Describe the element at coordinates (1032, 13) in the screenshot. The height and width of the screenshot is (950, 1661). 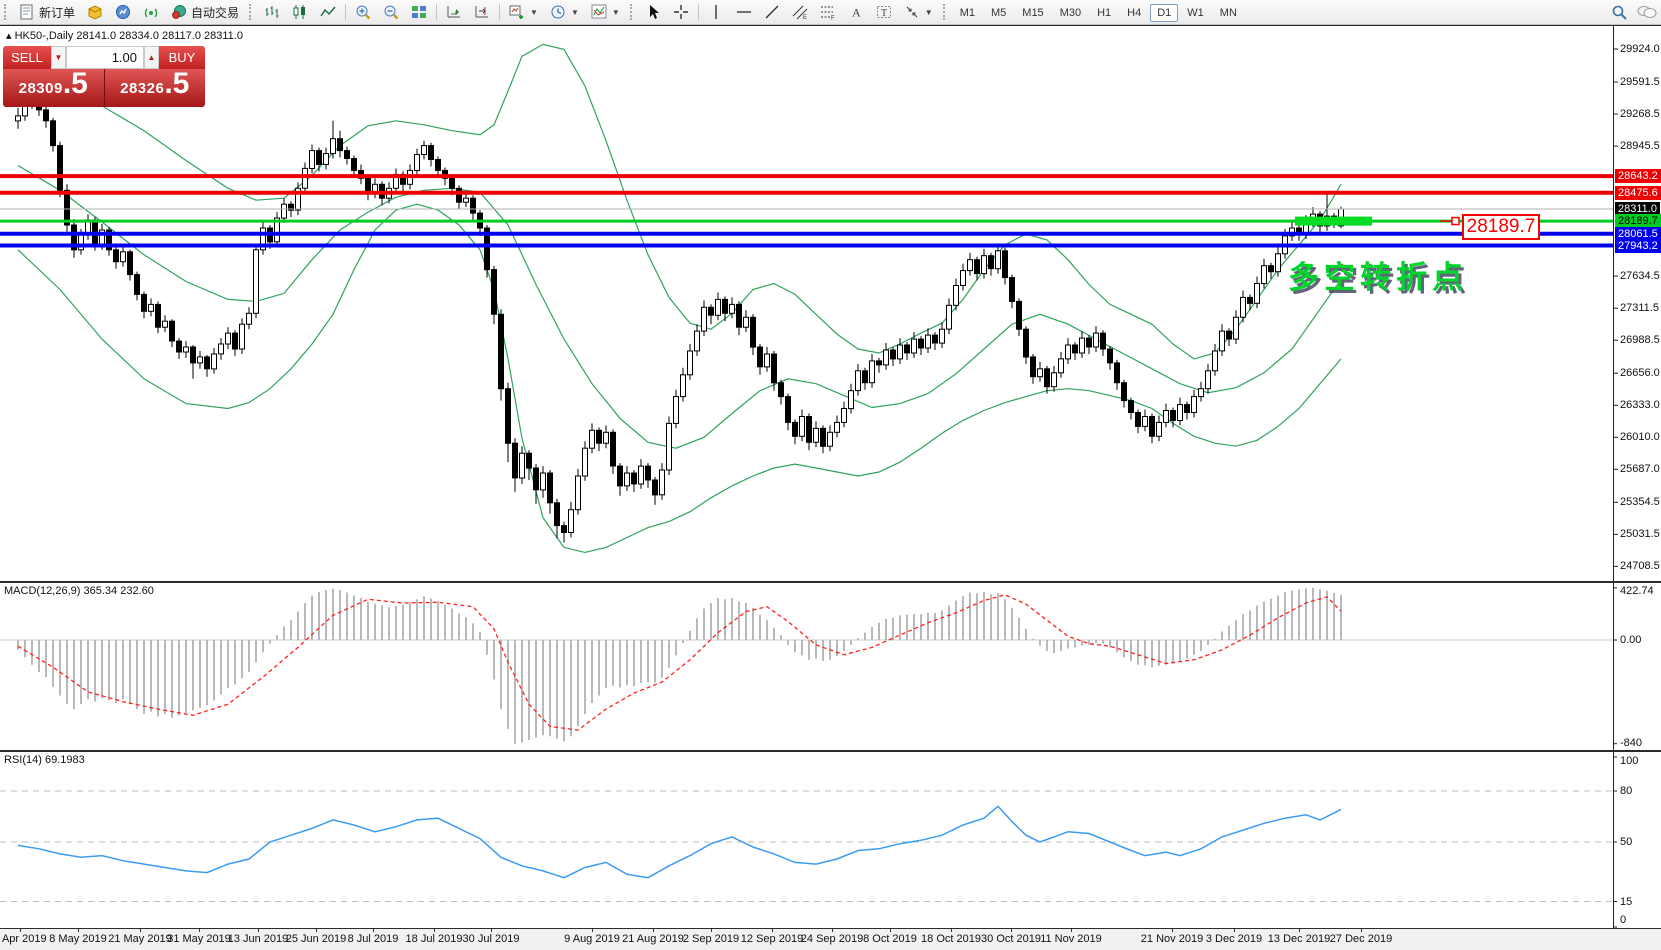
I see `timeframe-m15-button: M15` at that location.